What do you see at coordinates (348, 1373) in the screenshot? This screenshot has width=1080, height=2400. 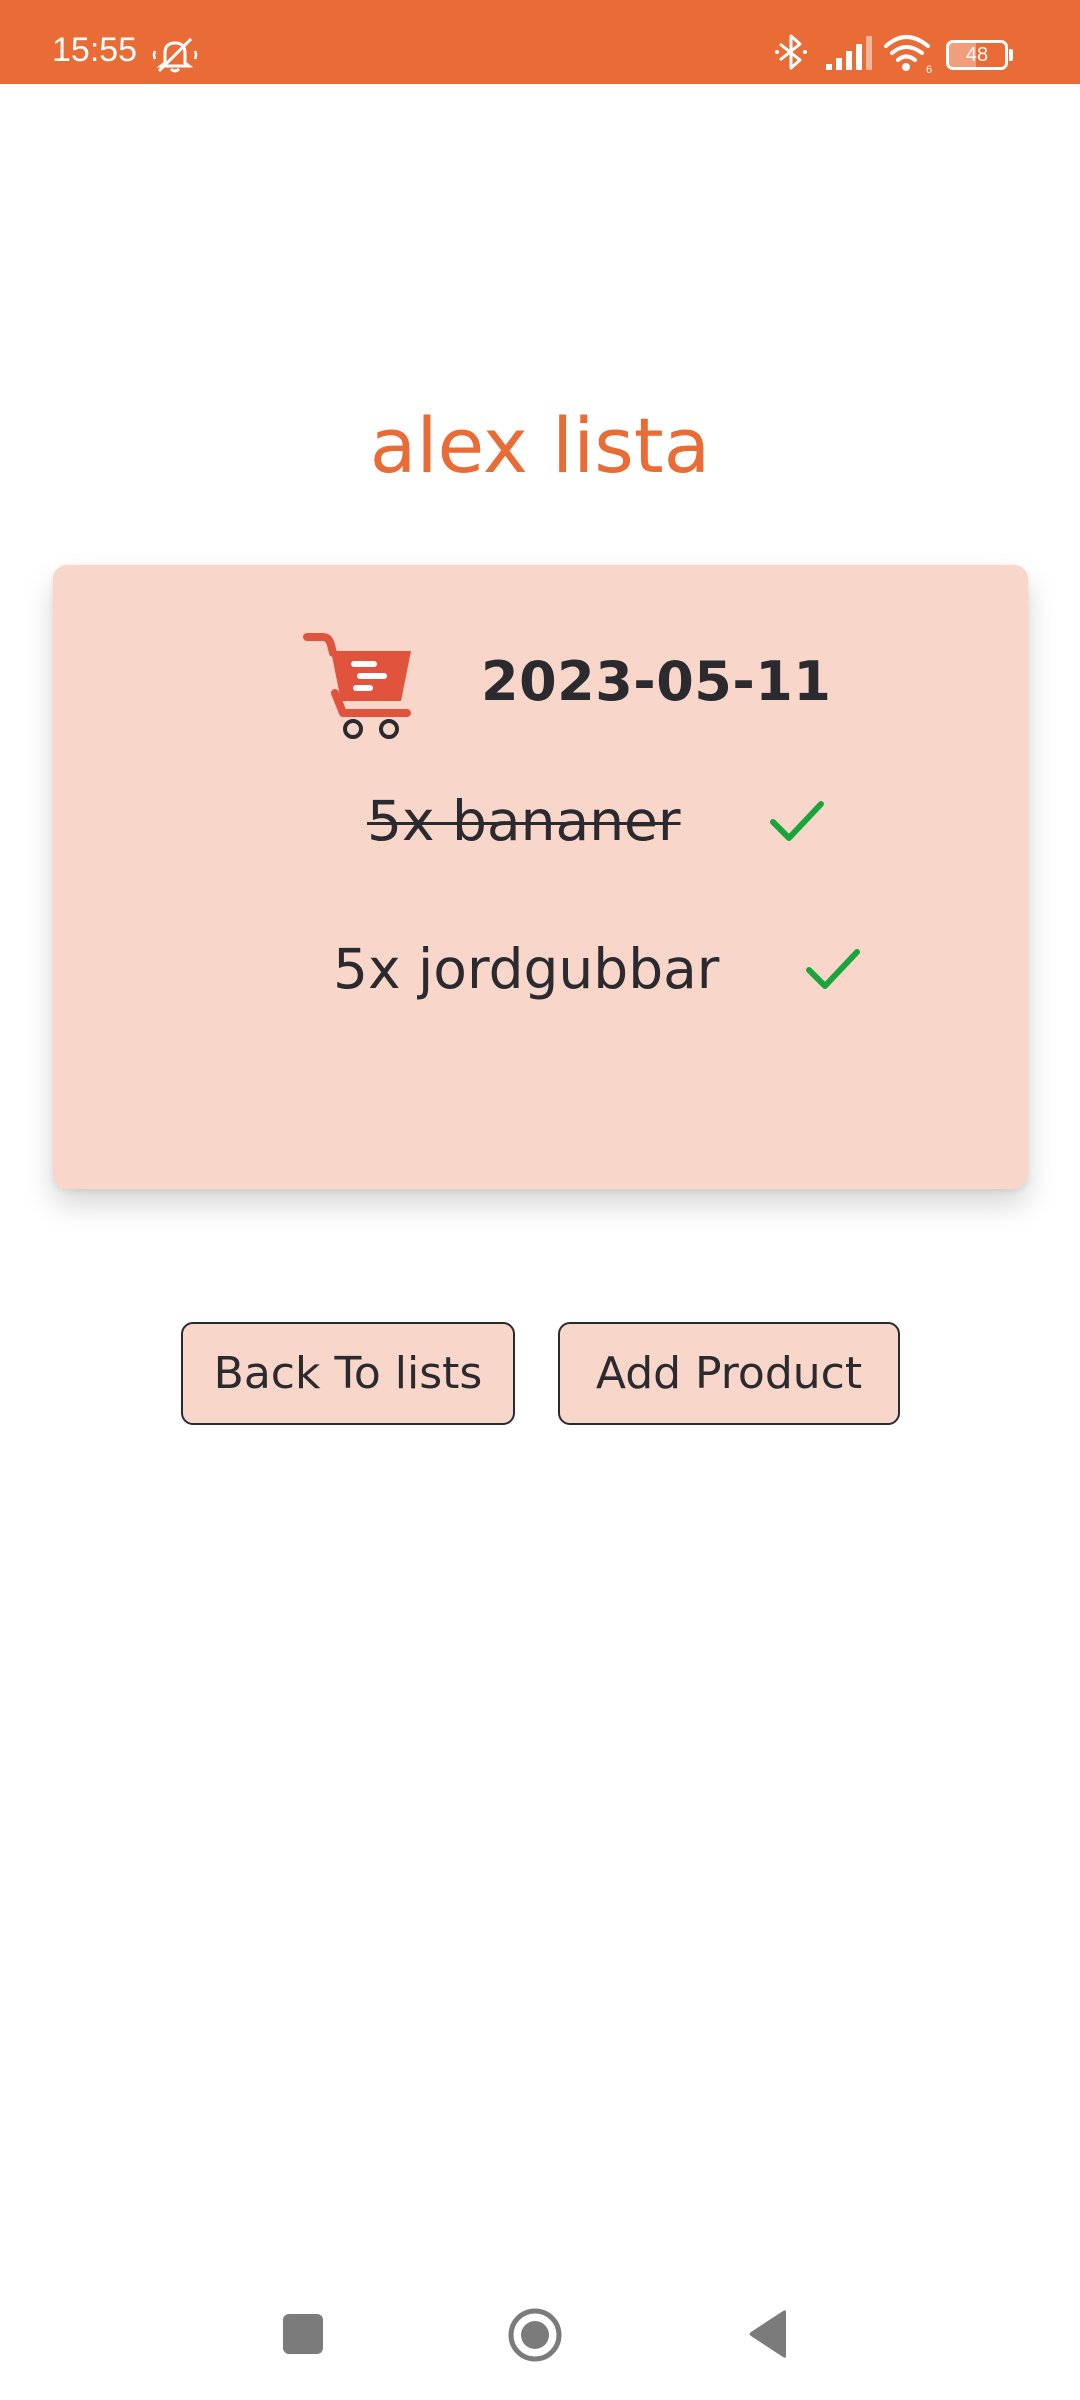 I see `back-to-lists-button: Back To lists` at bounding box center [348, 1373].